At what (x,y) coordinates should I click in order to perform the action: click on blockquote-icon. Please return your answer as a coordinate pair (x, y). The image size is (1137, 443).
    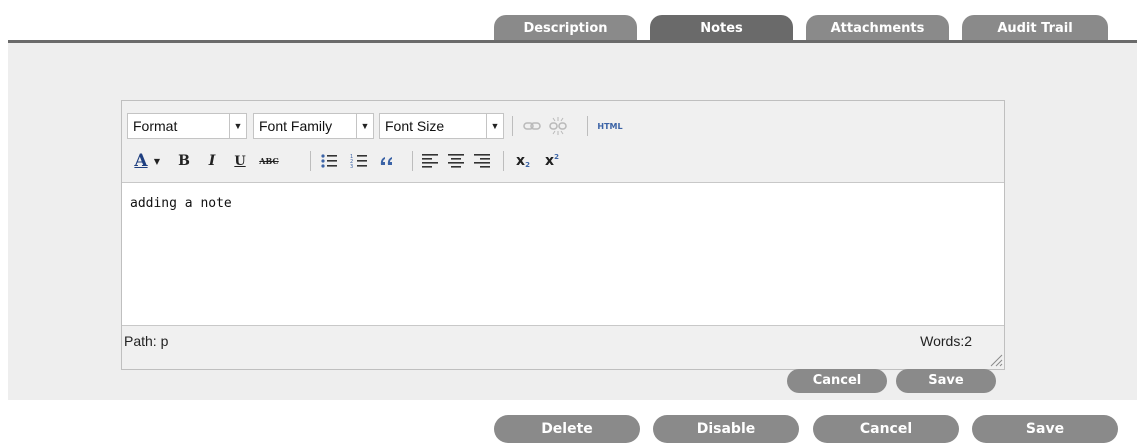
    Looking at the image, I should click on (387, 161).